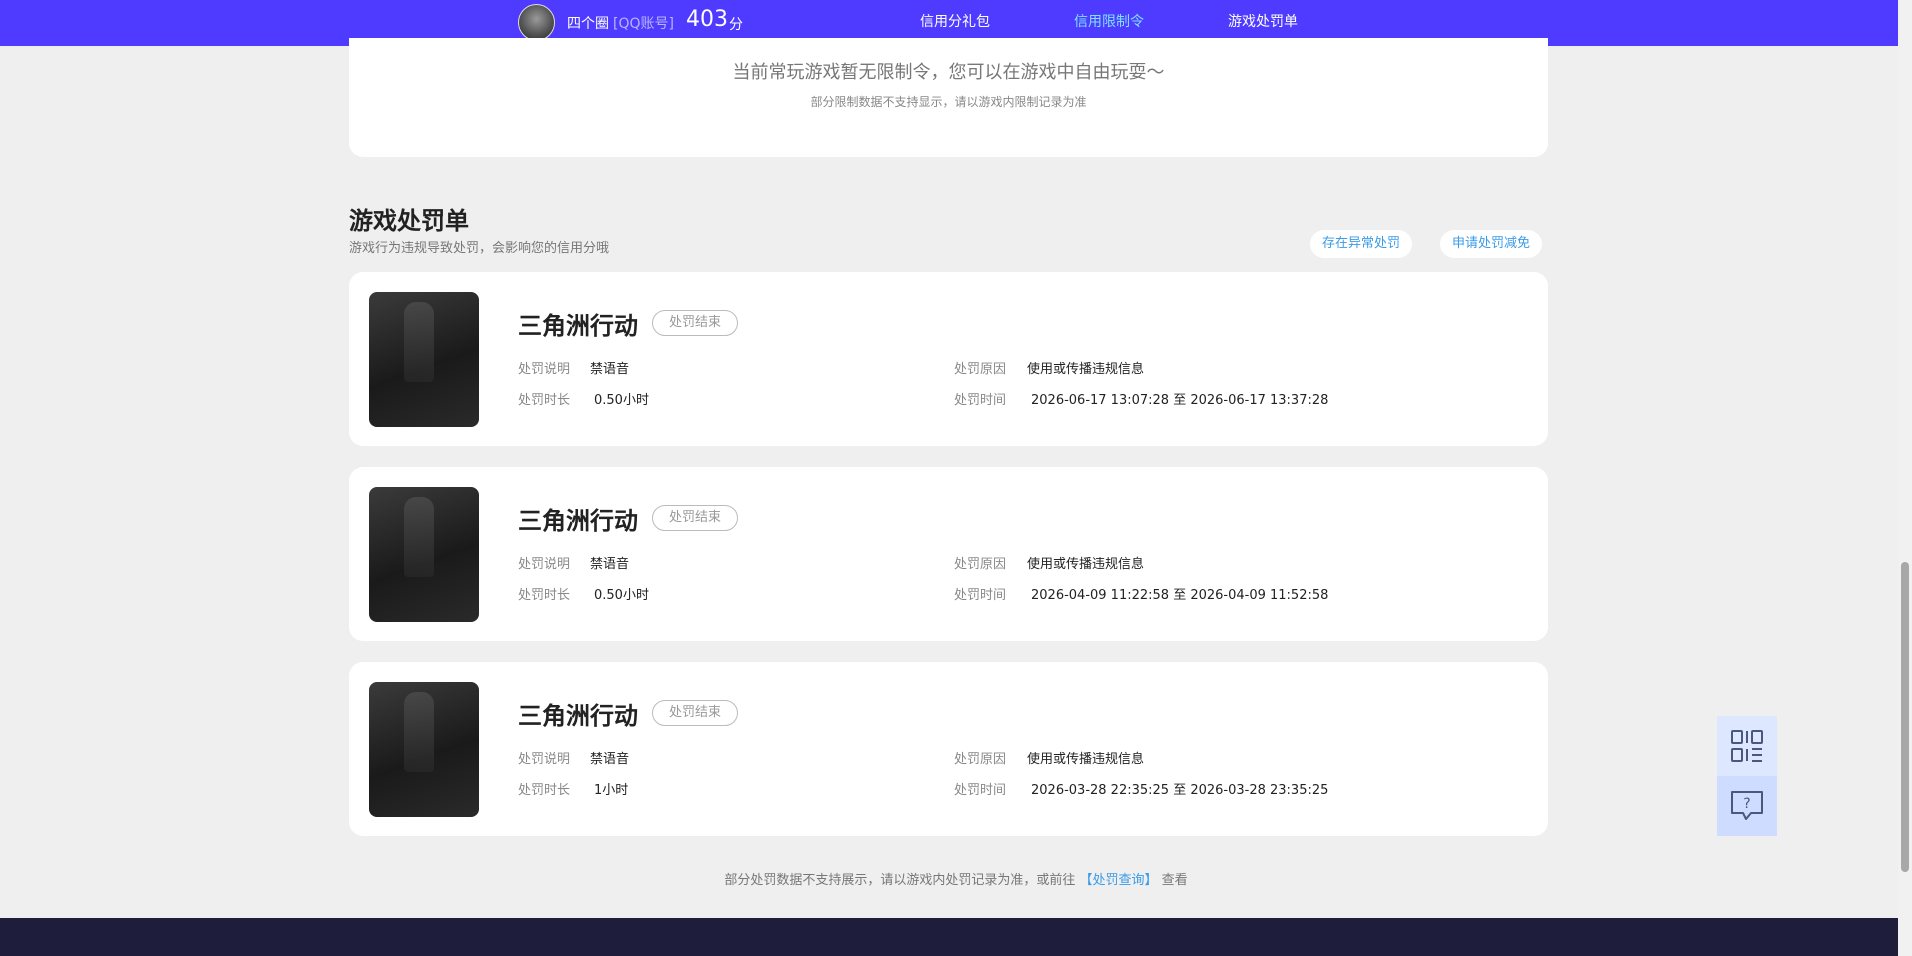 Image resolution: width=1912 pixels, height=956 pixels. Describe the element at coordinates (948, 72) in the screenshot. I see `restriction-message: 当前常玩游戏暂无限制令，您可以在游戏中自由玩耍～` at that location.